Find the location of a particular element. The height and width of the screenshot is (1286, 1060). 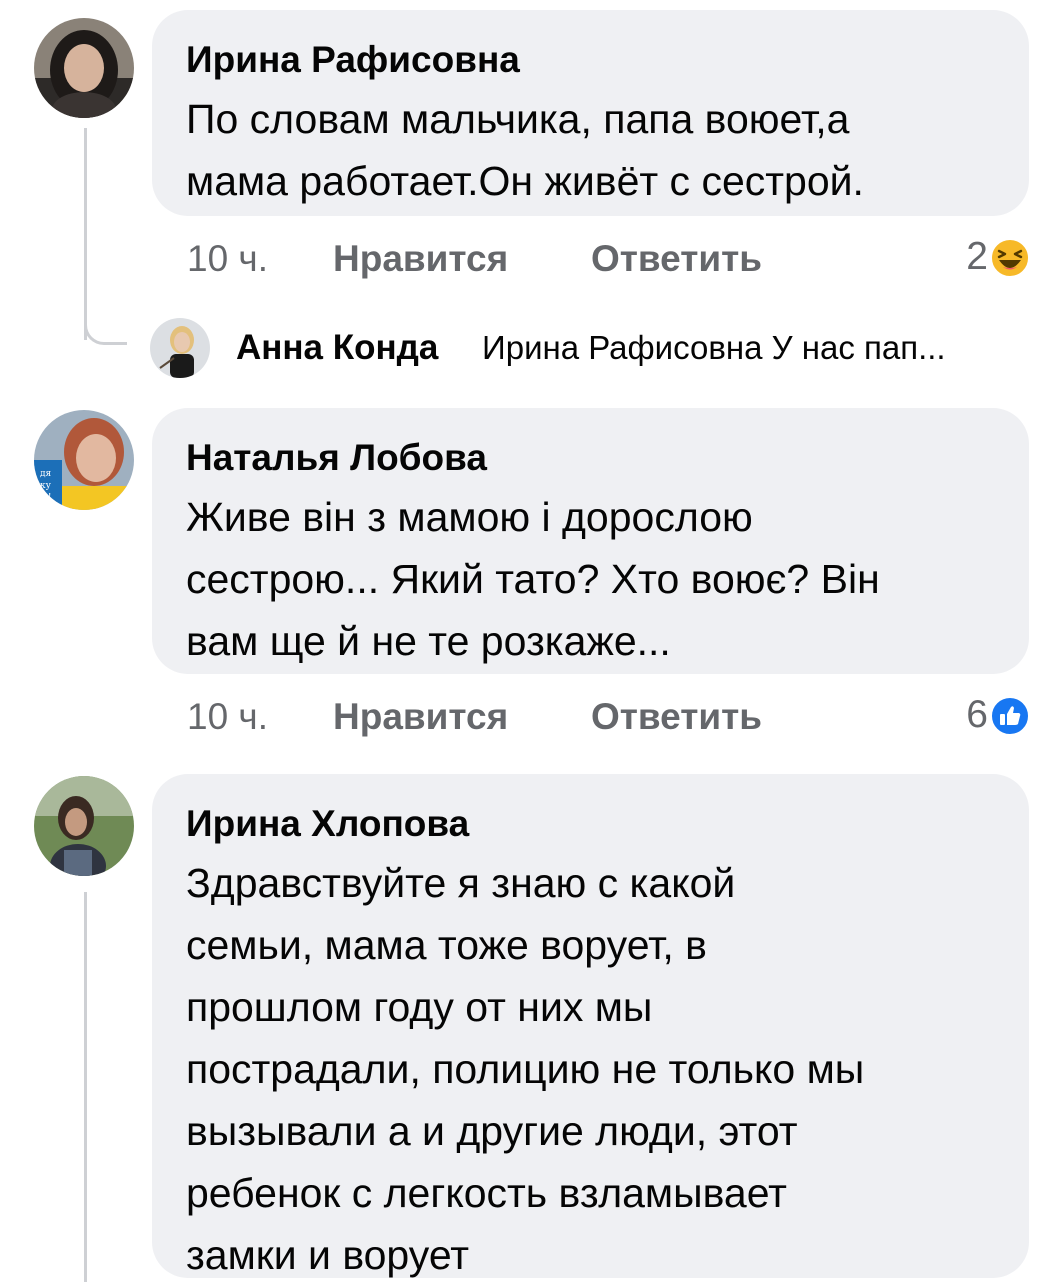

comment-line: Здравствуйте я знаю с какой is located at coordinates (461, 883).